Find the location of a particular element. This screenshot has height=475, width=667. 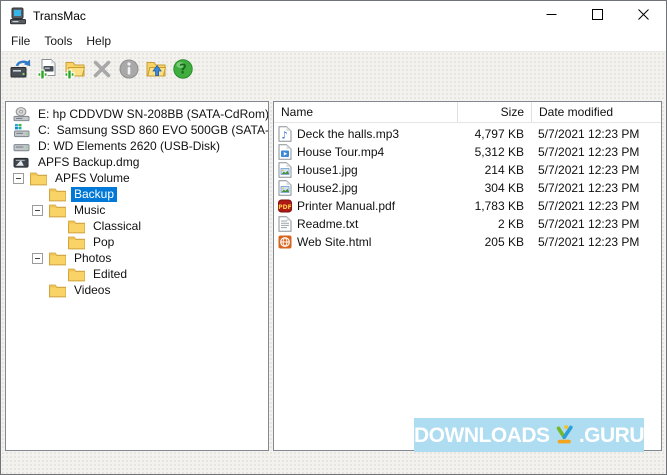

file-size: 1,783 KB is located at coordinates (499, 206).